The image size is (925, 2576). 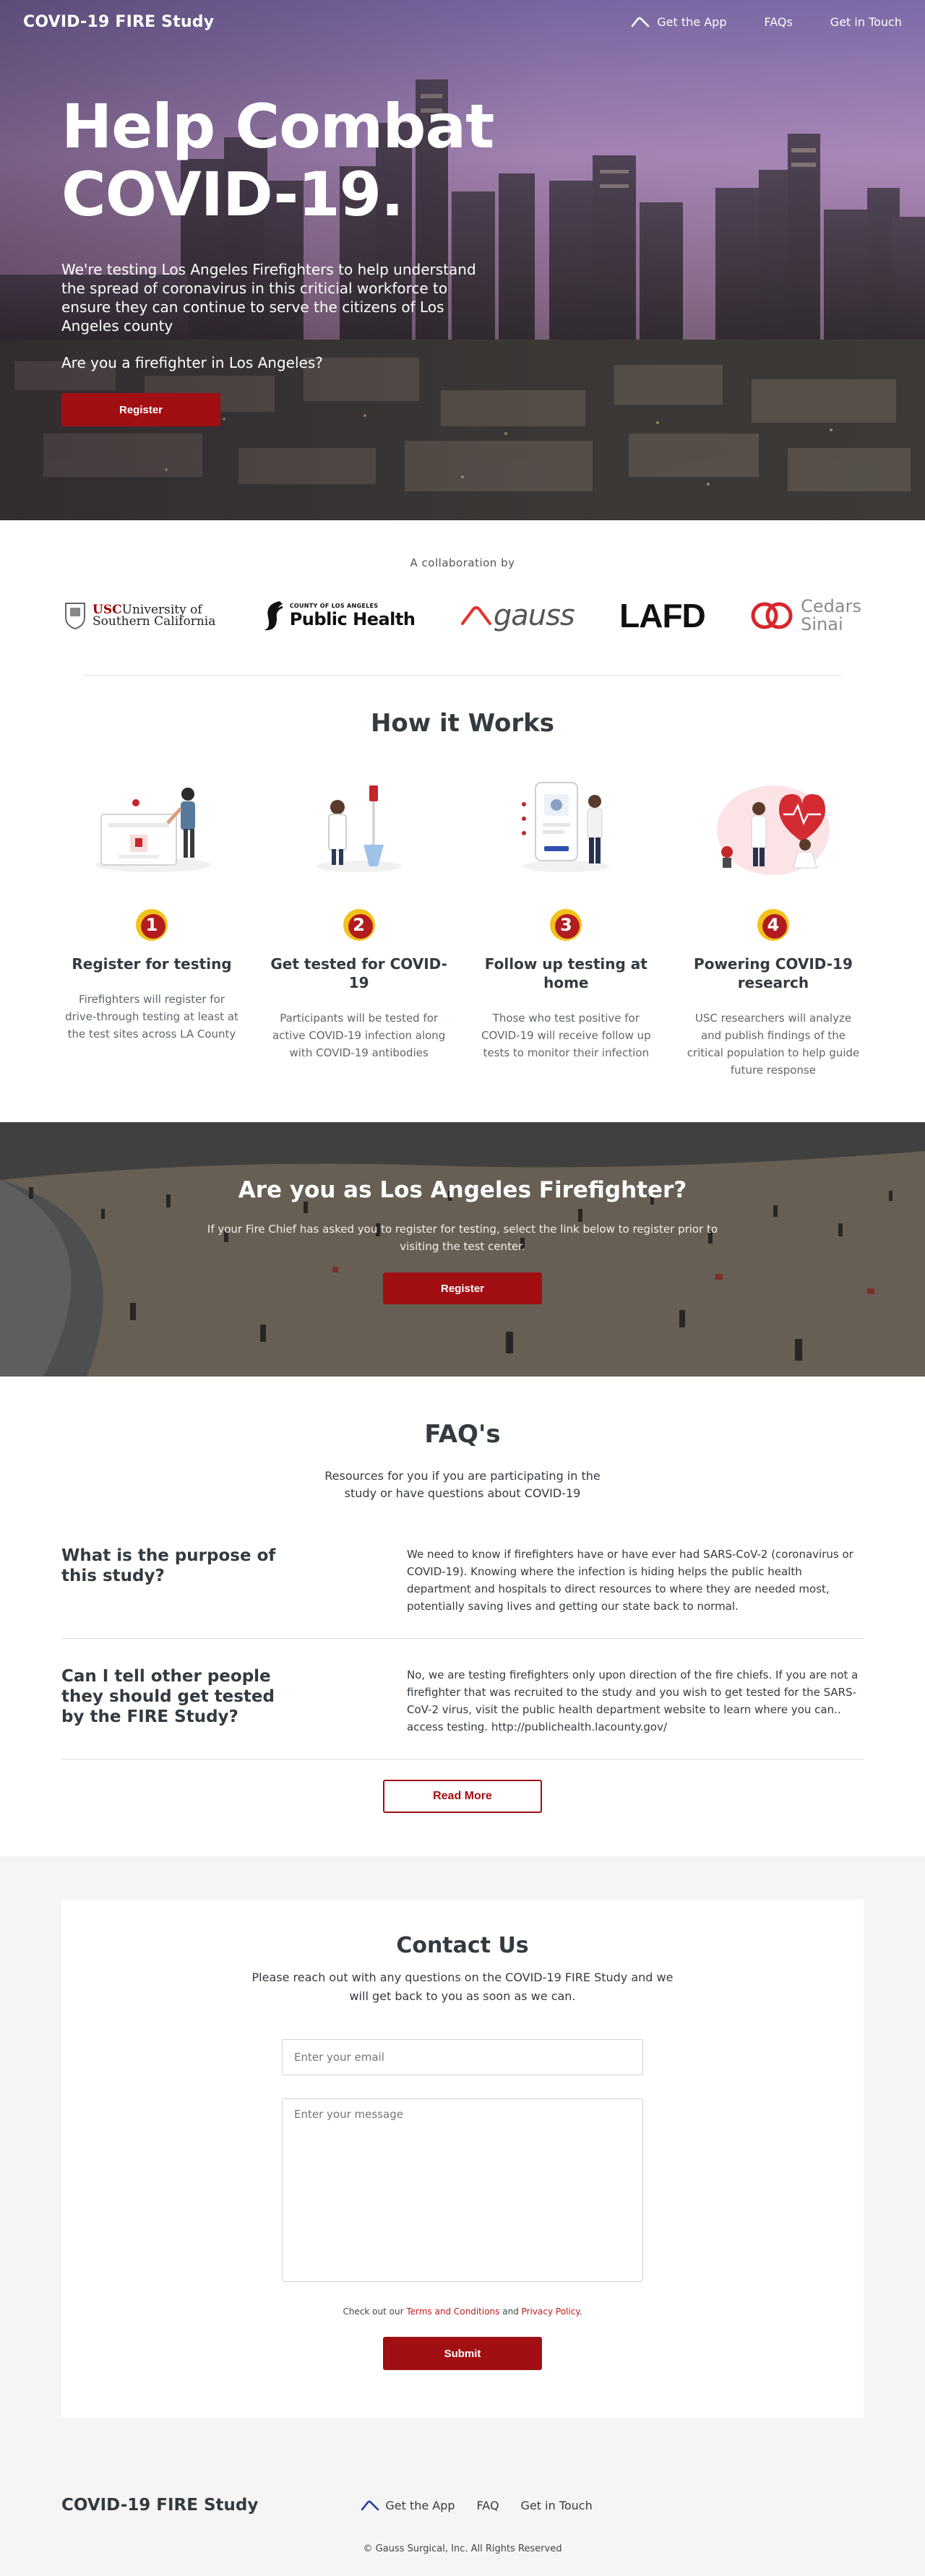 I want to click on footer-faq: FAQ, so click(x=488, y=2505).